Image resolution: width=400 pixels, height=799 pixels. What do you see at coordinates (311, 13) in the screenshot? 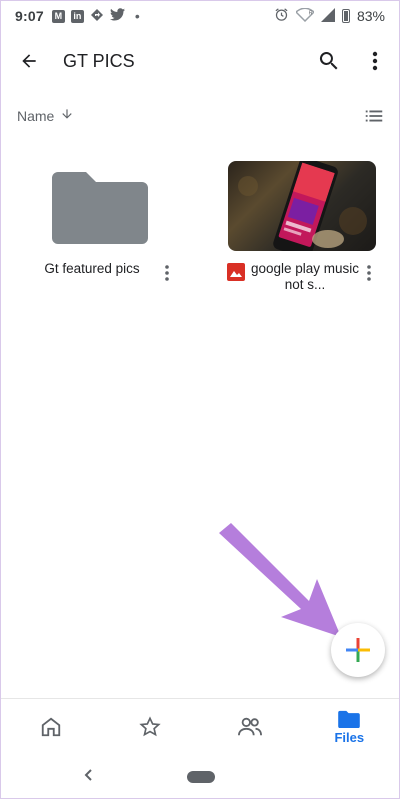
I see `svg-text: R` at bounding box center [311, 13].